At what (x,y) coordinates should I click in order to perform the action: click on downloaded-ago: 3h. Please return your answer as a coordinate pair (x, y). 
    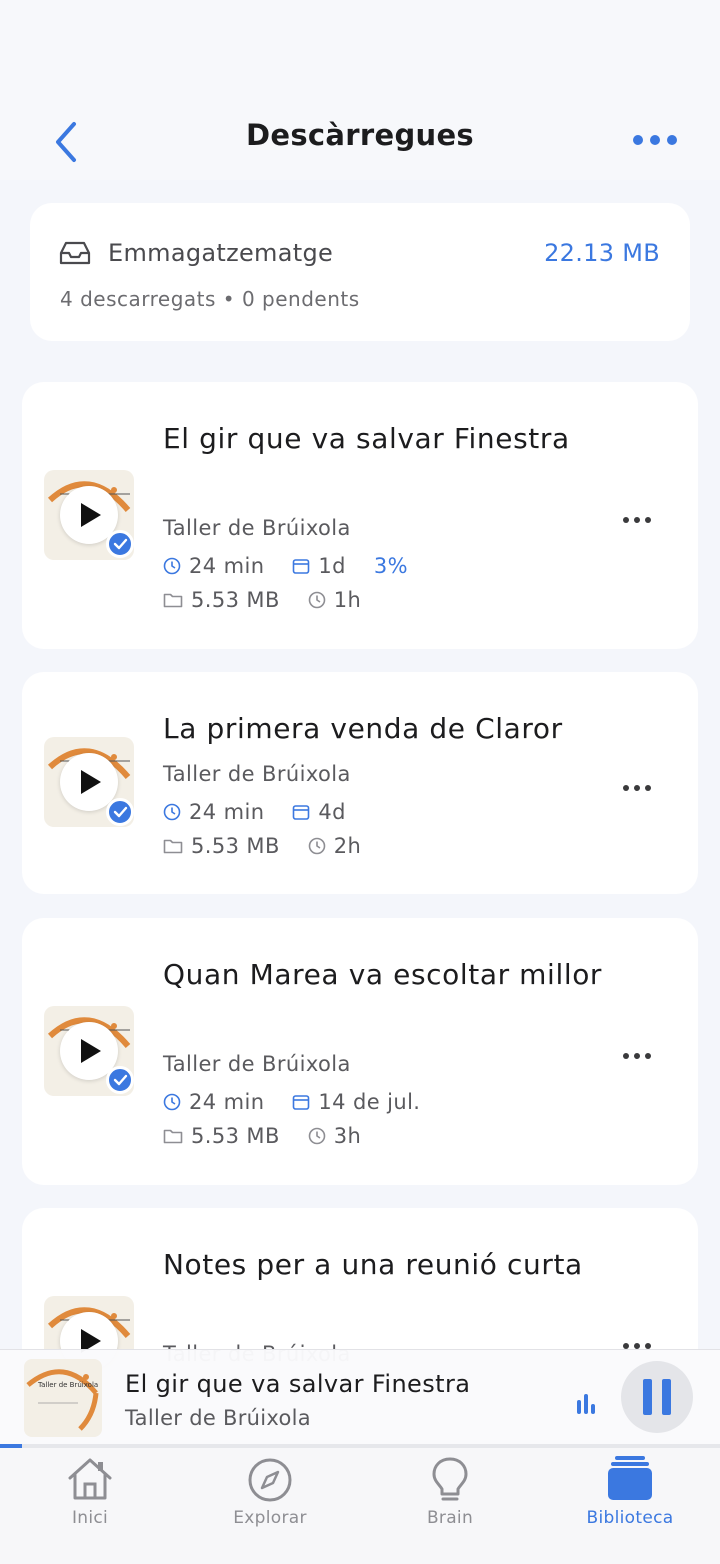
    Looking at the image, I should click on (334, 1136).